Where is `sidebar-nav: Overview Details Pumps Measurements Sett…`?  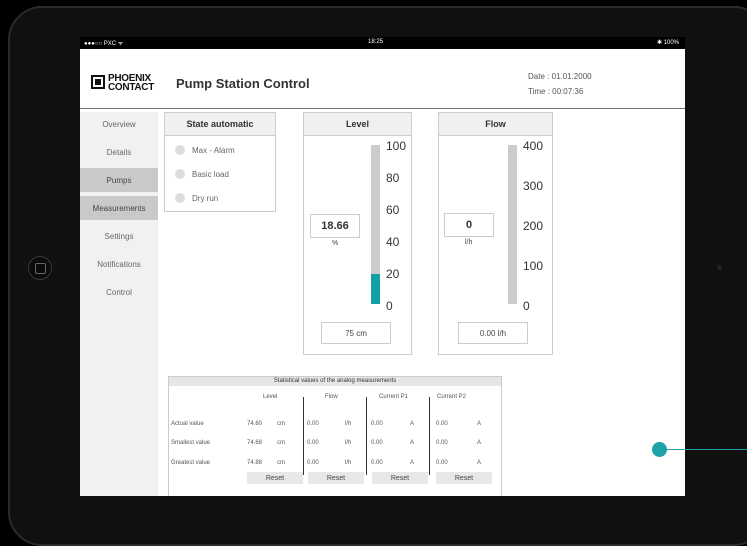
sidebar-nav: Overview Details Pumps Measurements Sett… is located at coordinates (119, 210).